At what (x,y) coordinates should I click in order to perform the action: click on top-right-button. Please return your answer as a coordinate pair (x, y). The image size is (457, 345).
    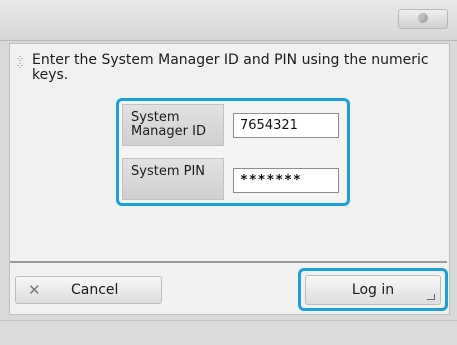
    Looking at the image, I should click on (423, 19).